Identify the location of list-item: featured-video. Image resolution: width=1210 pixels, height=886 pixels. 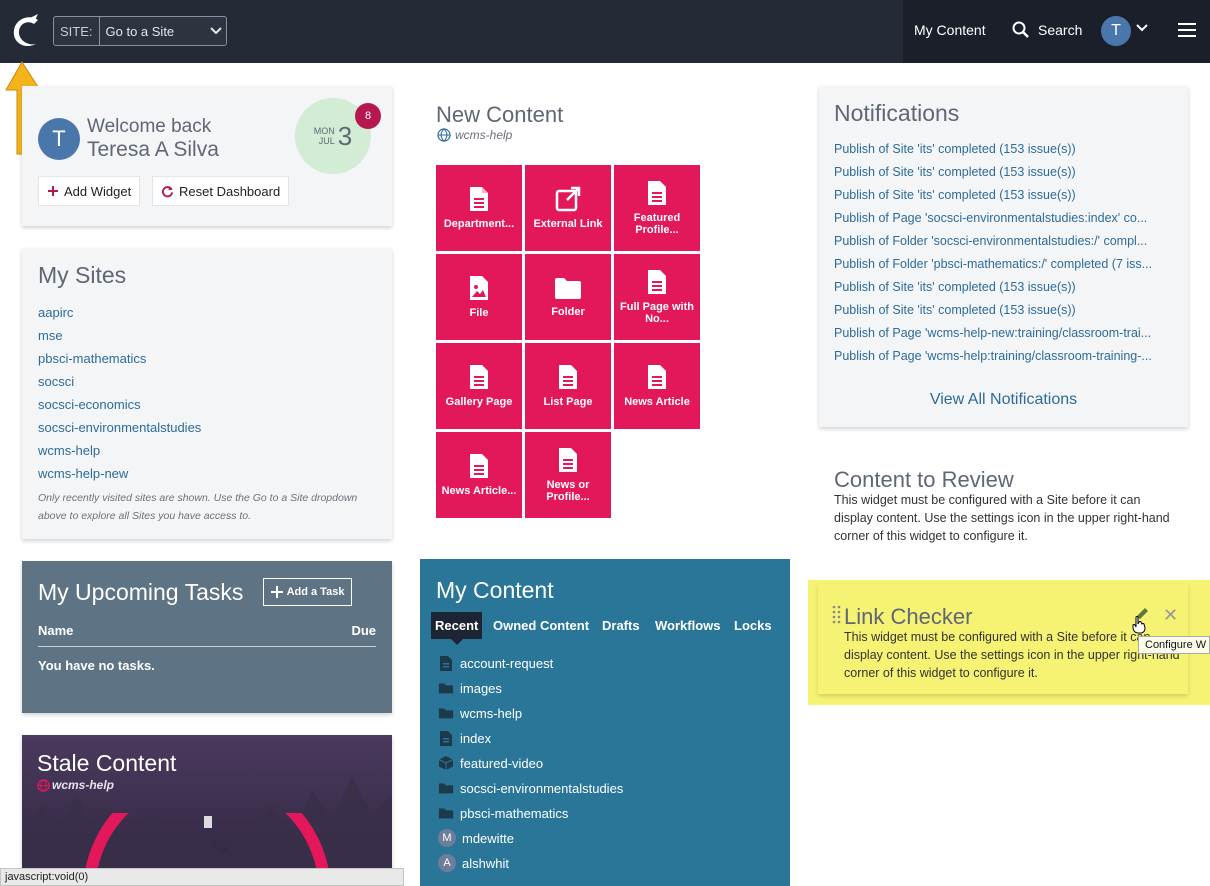
(490, 763).